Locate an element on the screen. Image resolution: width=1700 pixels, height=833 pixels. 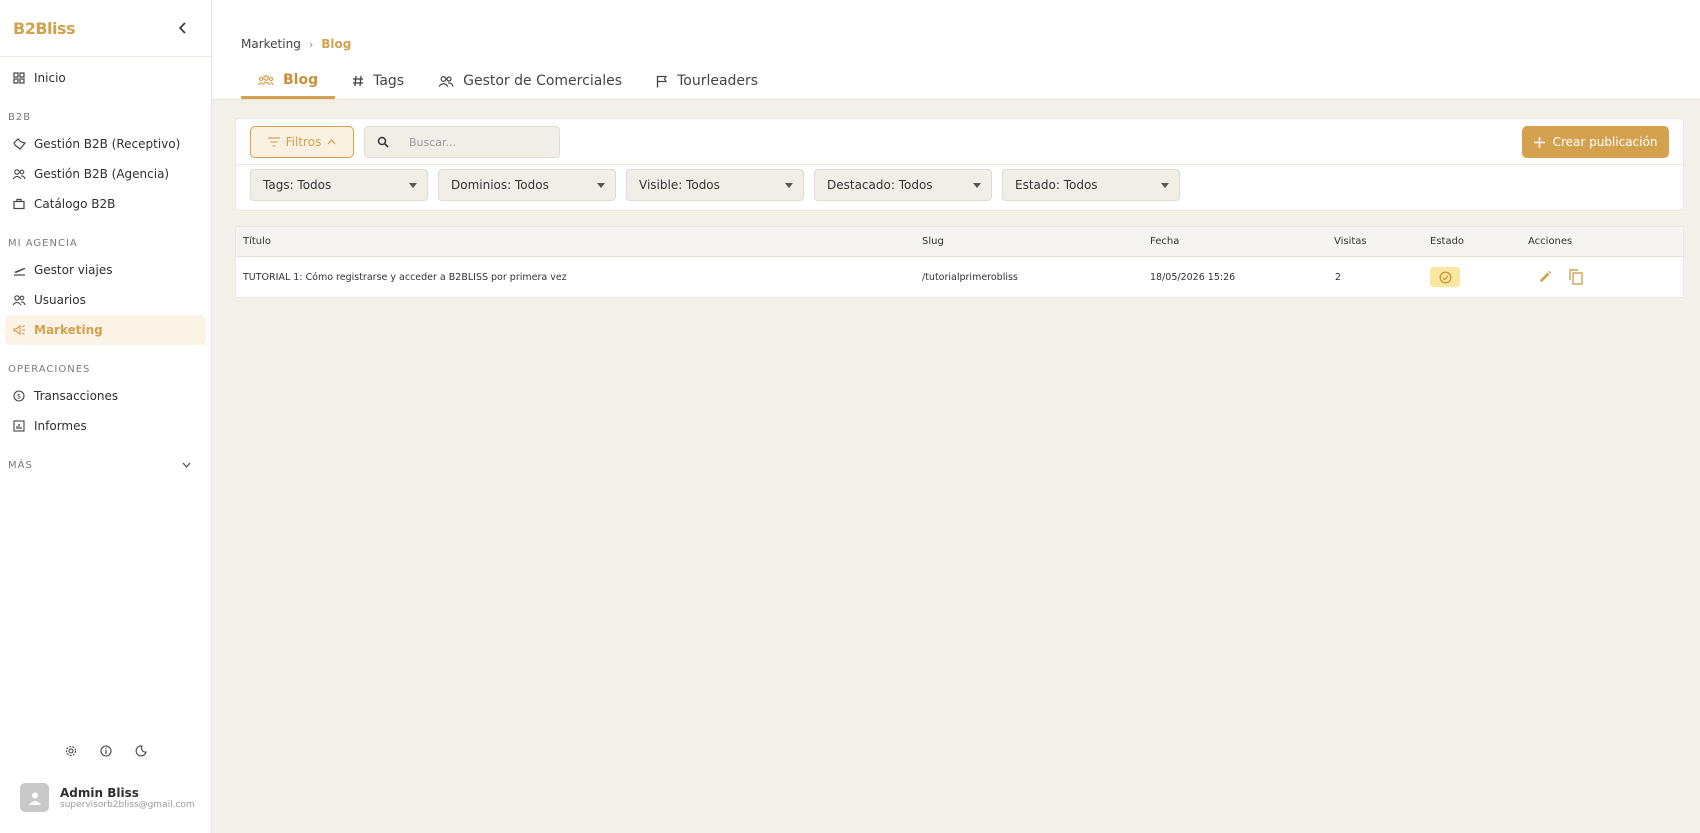
cell-slug: /tutorialprimerobliss is located at coordinates (970, 277).